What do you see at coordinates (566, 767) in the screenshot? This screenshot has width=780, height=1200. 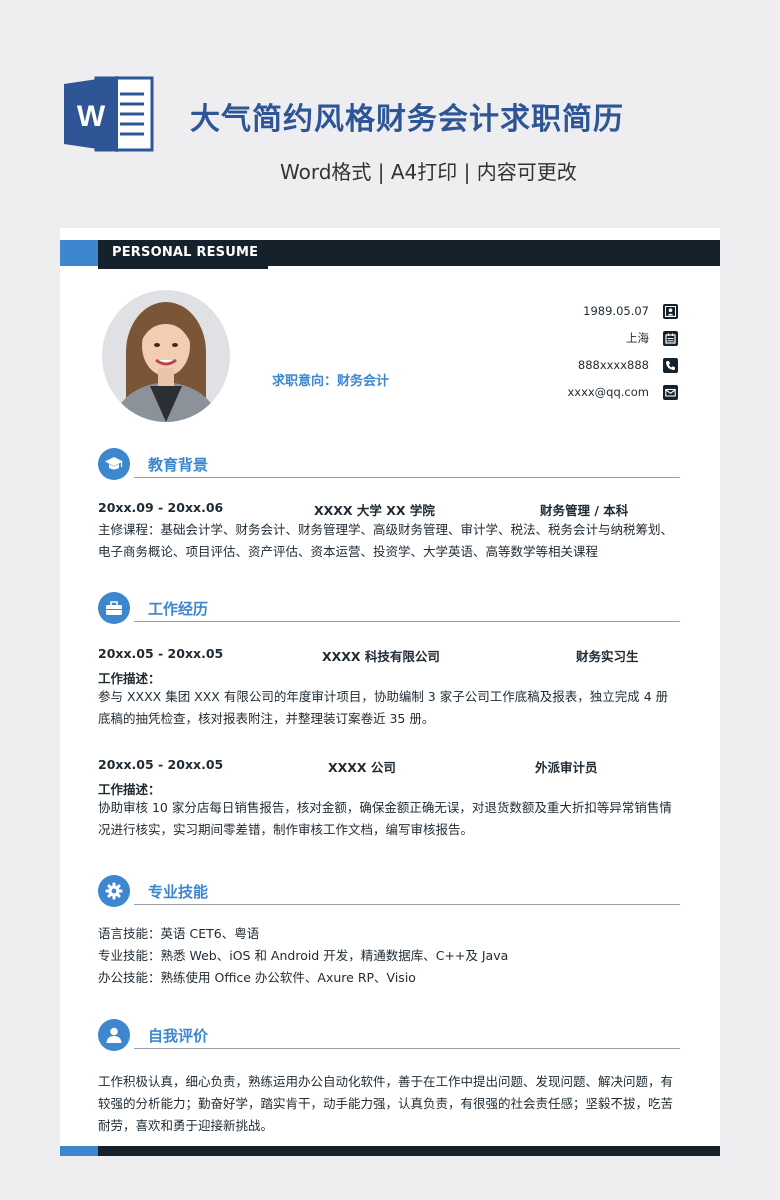 I see `work-position: 外派审计员` at bounding box center [566, 767].